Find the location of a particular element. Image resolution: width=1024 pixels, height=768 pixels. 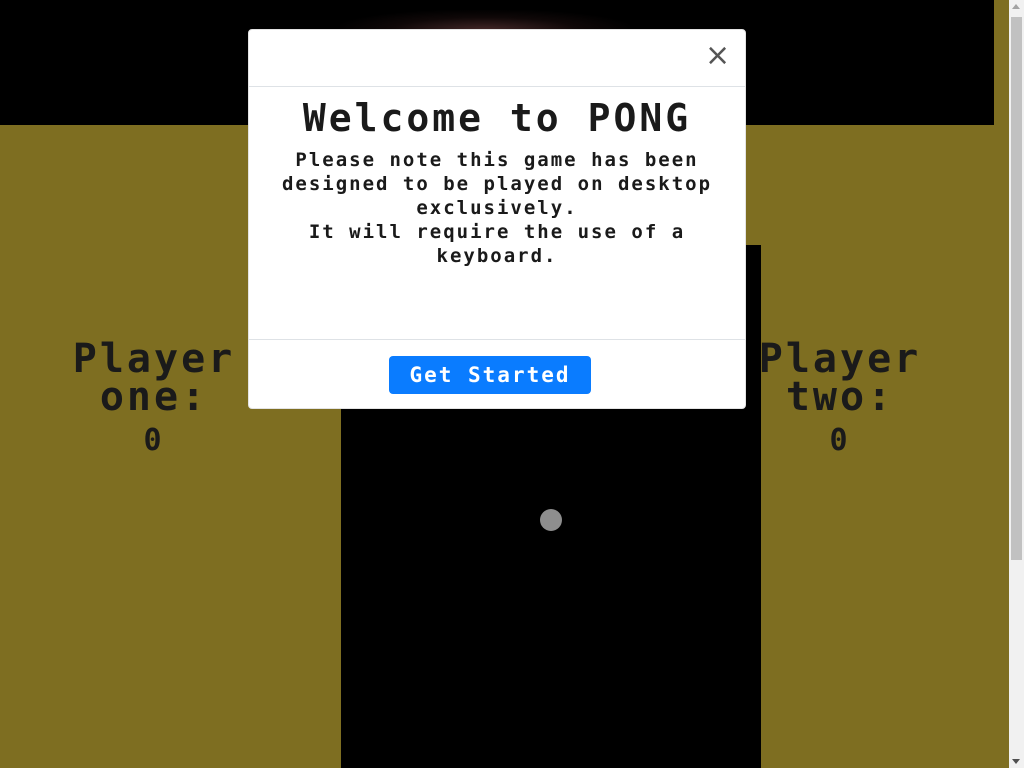

ball is located at coordinates (551, 520).